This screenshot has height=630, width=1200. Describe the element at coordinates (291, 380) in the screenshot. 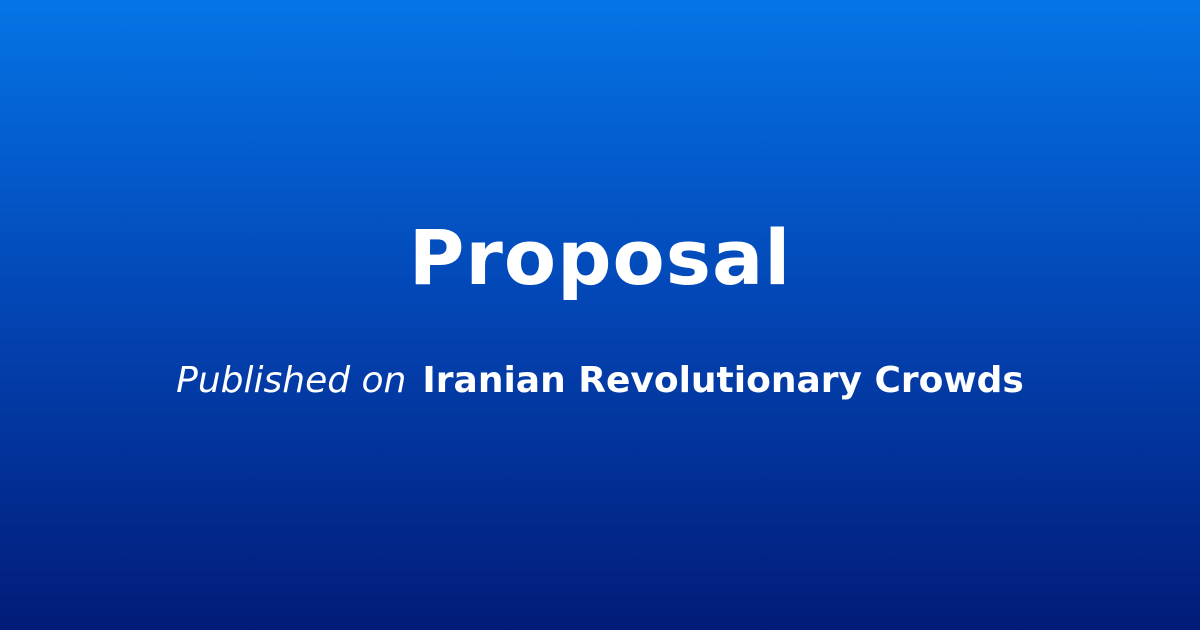

I see `published-on-label: Published on` at that location.